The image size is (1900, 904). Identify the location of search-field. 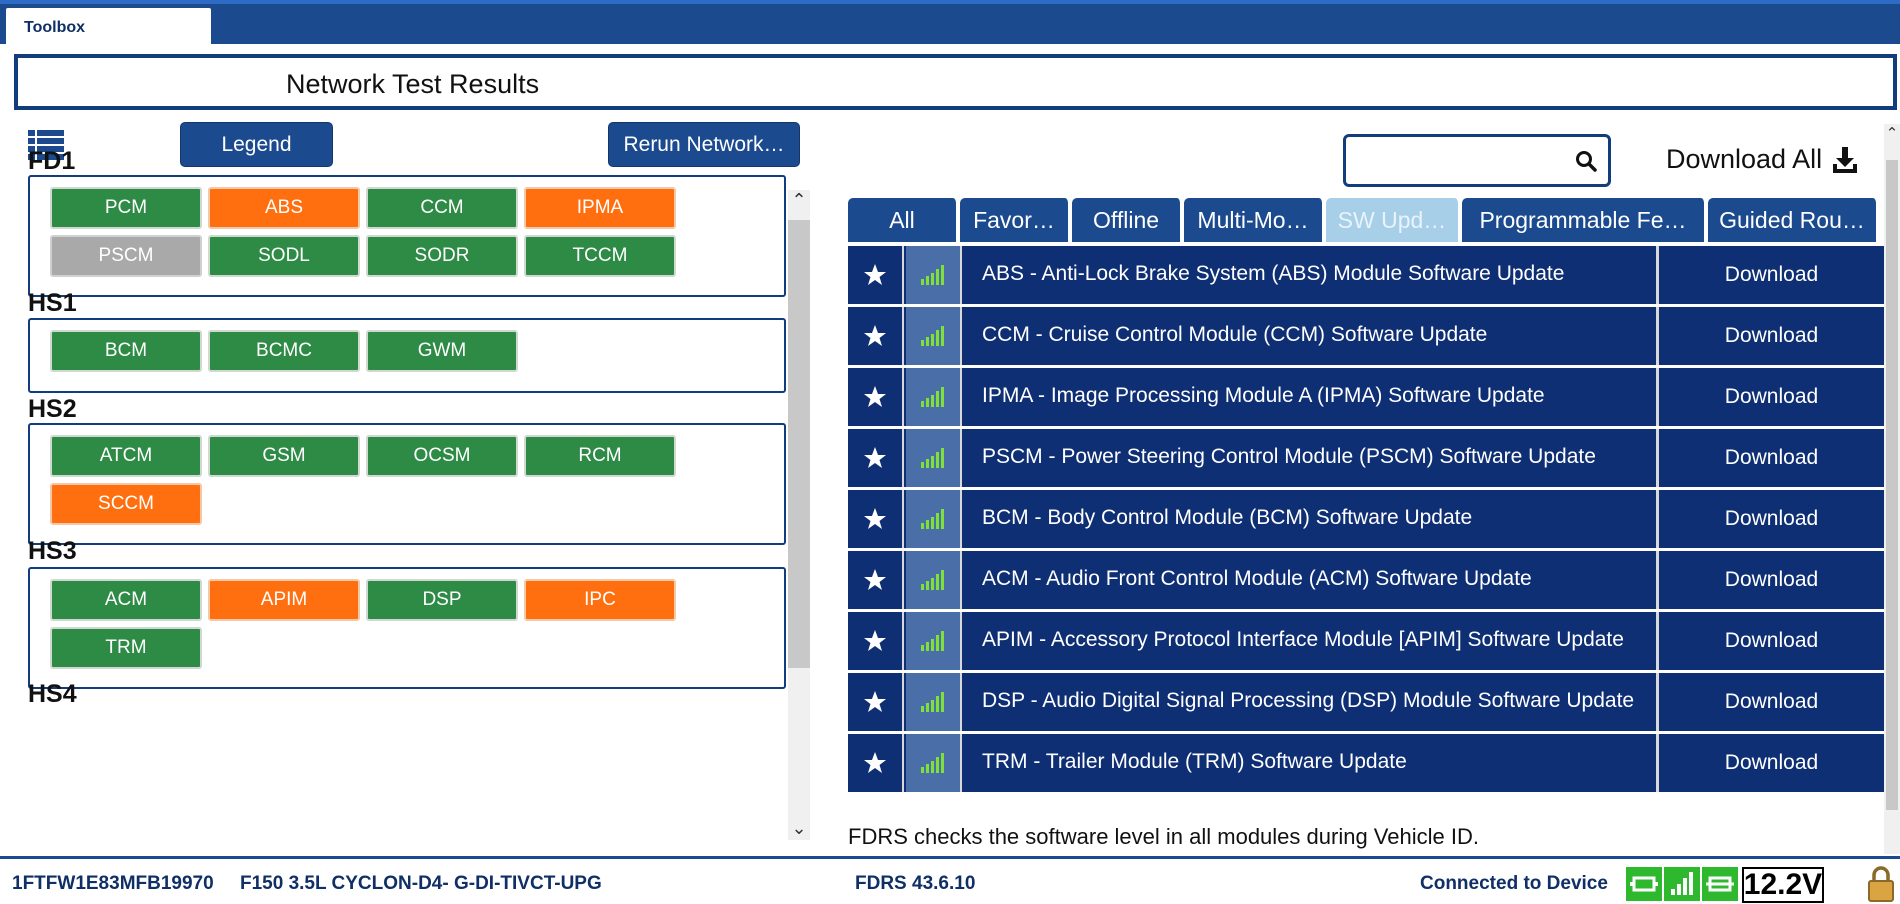
(1477, 160).